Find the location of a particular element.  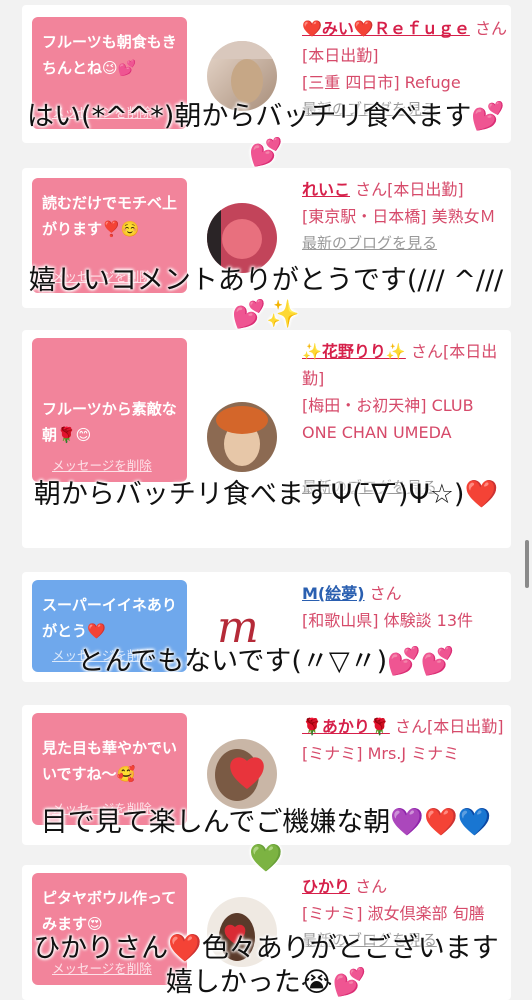

reply-caption: はい(*^^*)朝からバッチリ食べます💕 is located at coordinates (266, 116).